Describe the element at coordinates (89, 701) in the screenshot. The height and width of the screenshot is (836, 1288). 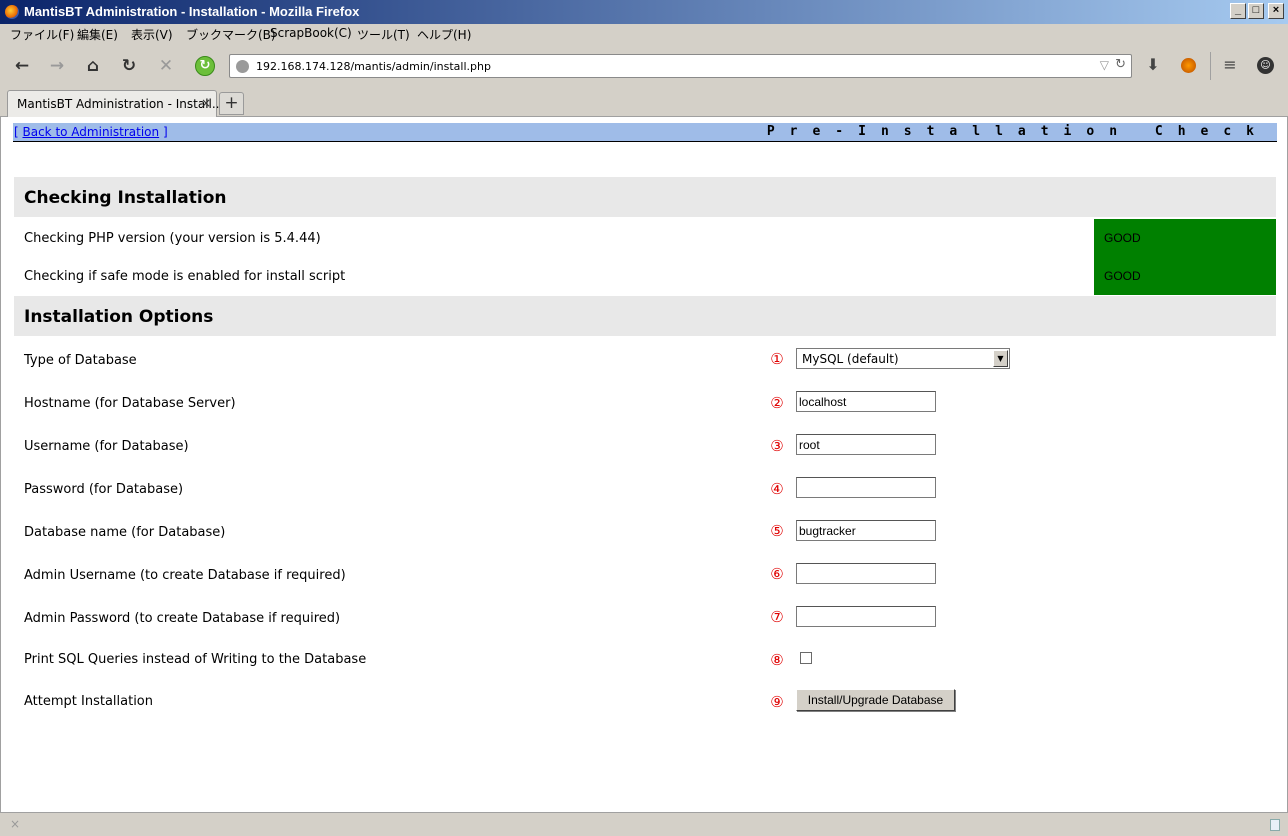
I see `attempt-installation-label: Attempt Installation` at that location.